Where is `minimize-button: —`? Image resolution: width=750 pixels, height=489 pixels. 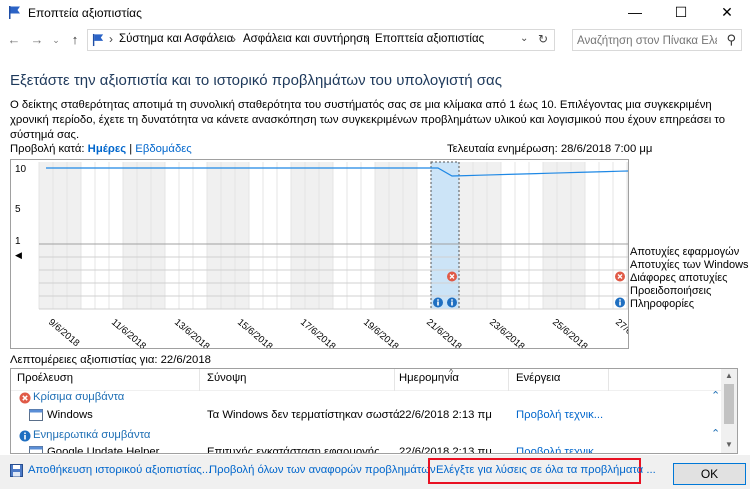
minimize-button: — is located at coordinates (635, 13).